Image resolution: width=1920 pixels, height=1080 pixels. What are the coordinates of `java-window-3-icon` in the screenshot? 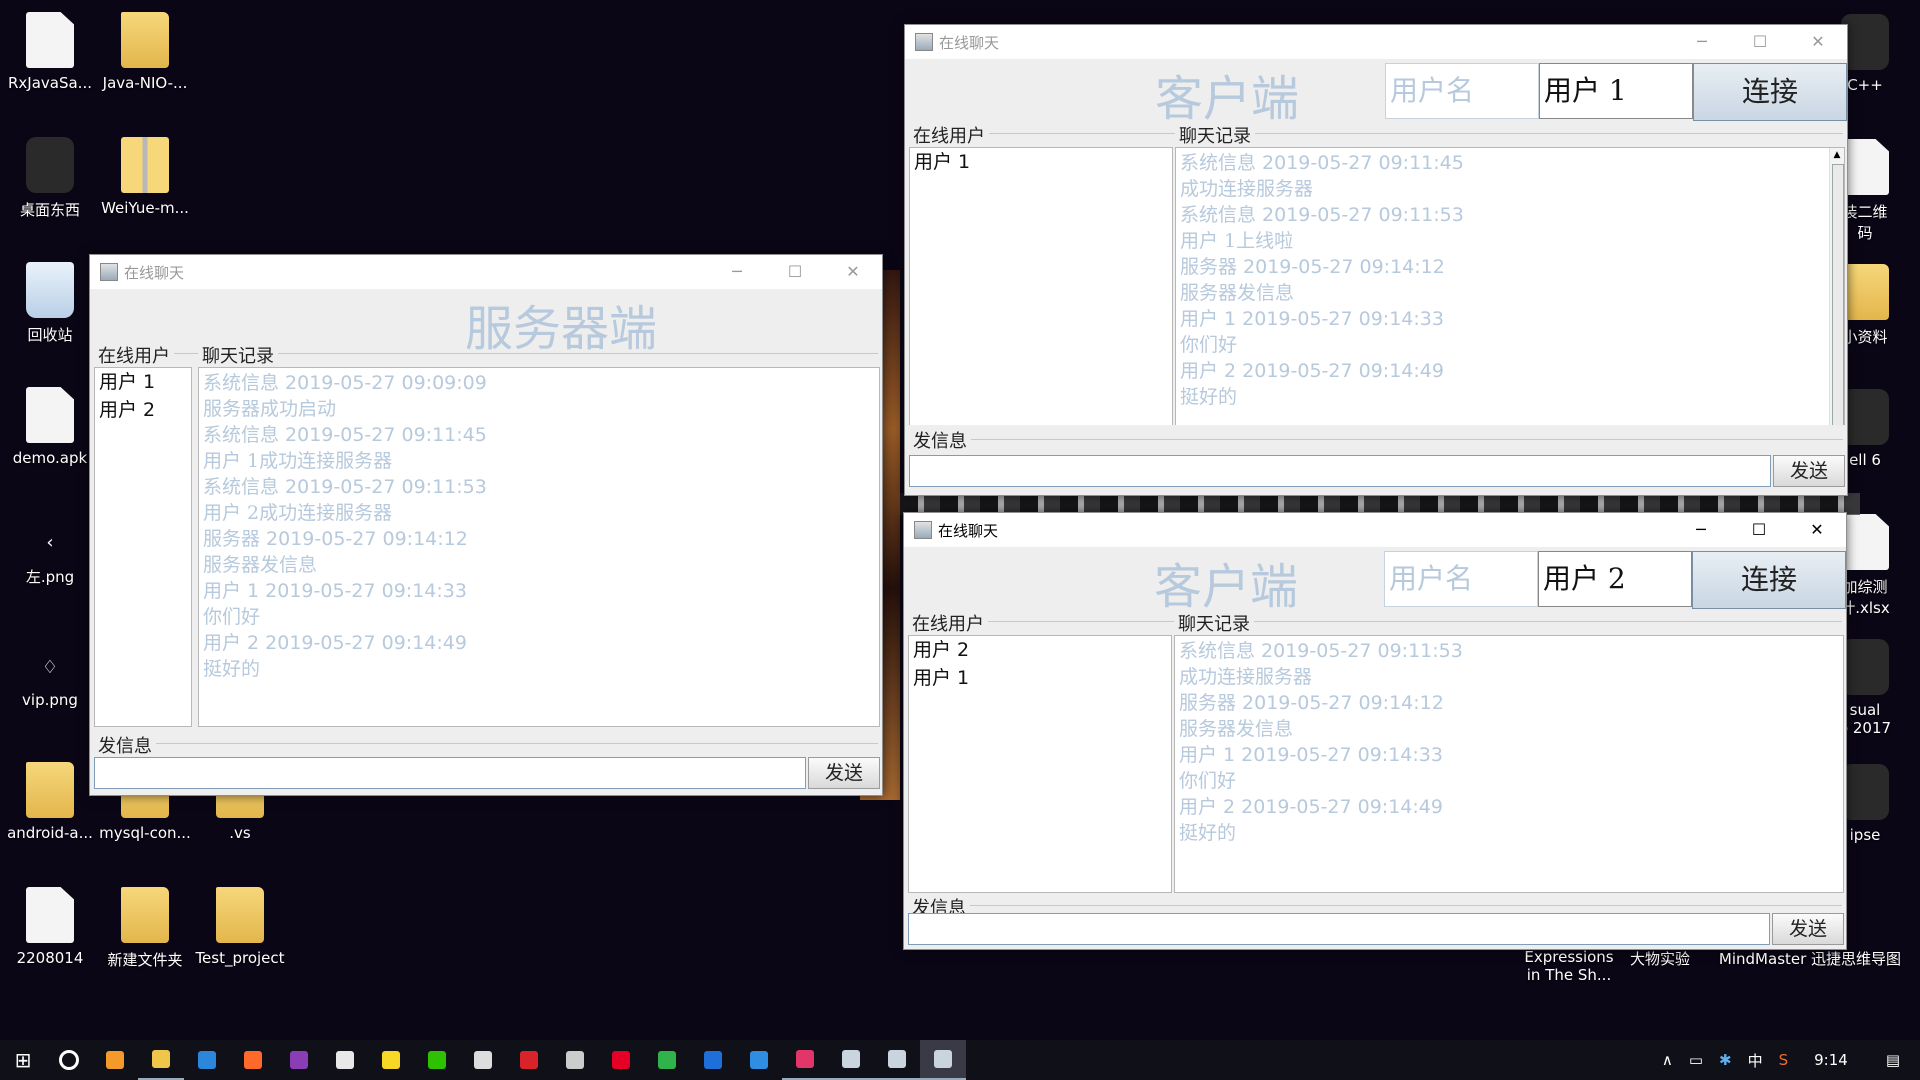 It's located at (943, 1060).